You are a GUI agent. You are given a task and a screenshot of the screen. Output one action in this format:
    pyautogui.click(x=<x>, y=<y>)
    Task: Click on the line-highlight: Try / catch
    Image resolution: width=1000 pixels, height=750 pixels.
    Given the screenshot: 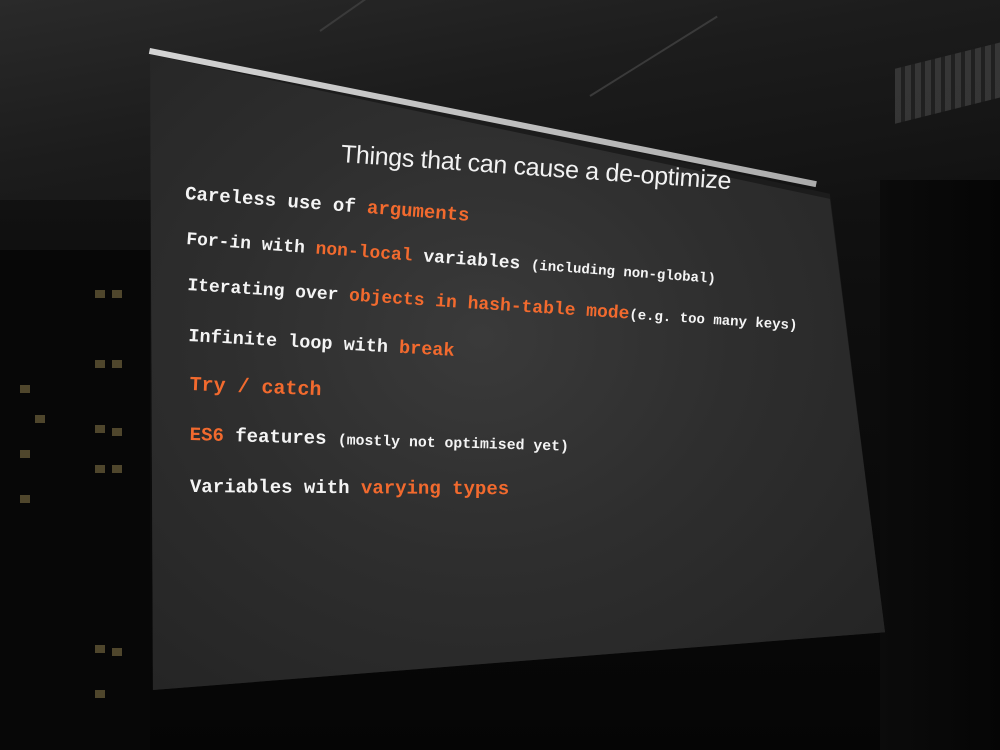 What is the action you would take?
    pyautogui.click(x=255, y=388)
    